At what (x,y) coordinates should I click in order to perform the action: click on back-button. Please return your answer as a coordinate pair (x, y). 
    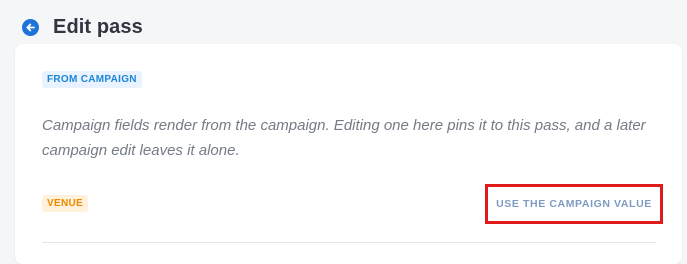
    Looking at the image, I should click on (30, 27).